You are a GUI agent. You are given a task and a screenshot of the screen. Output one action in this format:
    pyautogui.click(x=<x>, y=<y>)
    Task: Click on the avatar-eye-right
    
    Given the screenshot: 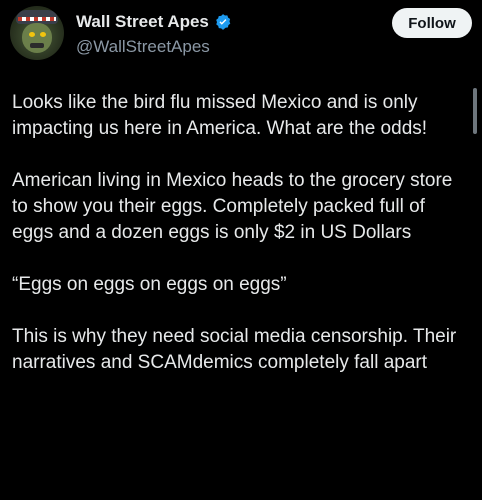 What is the action you would take?
    pyautogui.click(x=43, y=34)
    